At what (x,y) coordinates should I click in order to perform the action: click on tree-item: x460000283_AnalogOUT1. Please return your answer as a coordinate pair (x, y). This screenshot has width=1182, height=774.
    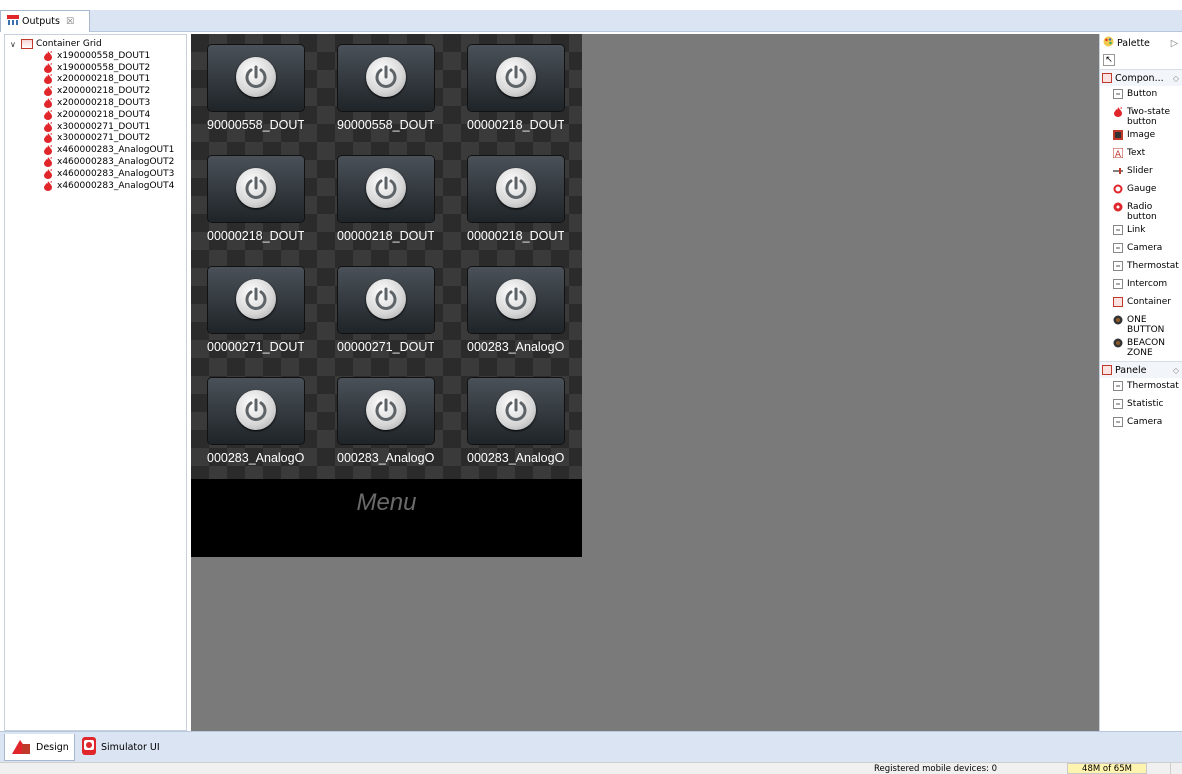
    Looking at the image, I should click on (95, 150).